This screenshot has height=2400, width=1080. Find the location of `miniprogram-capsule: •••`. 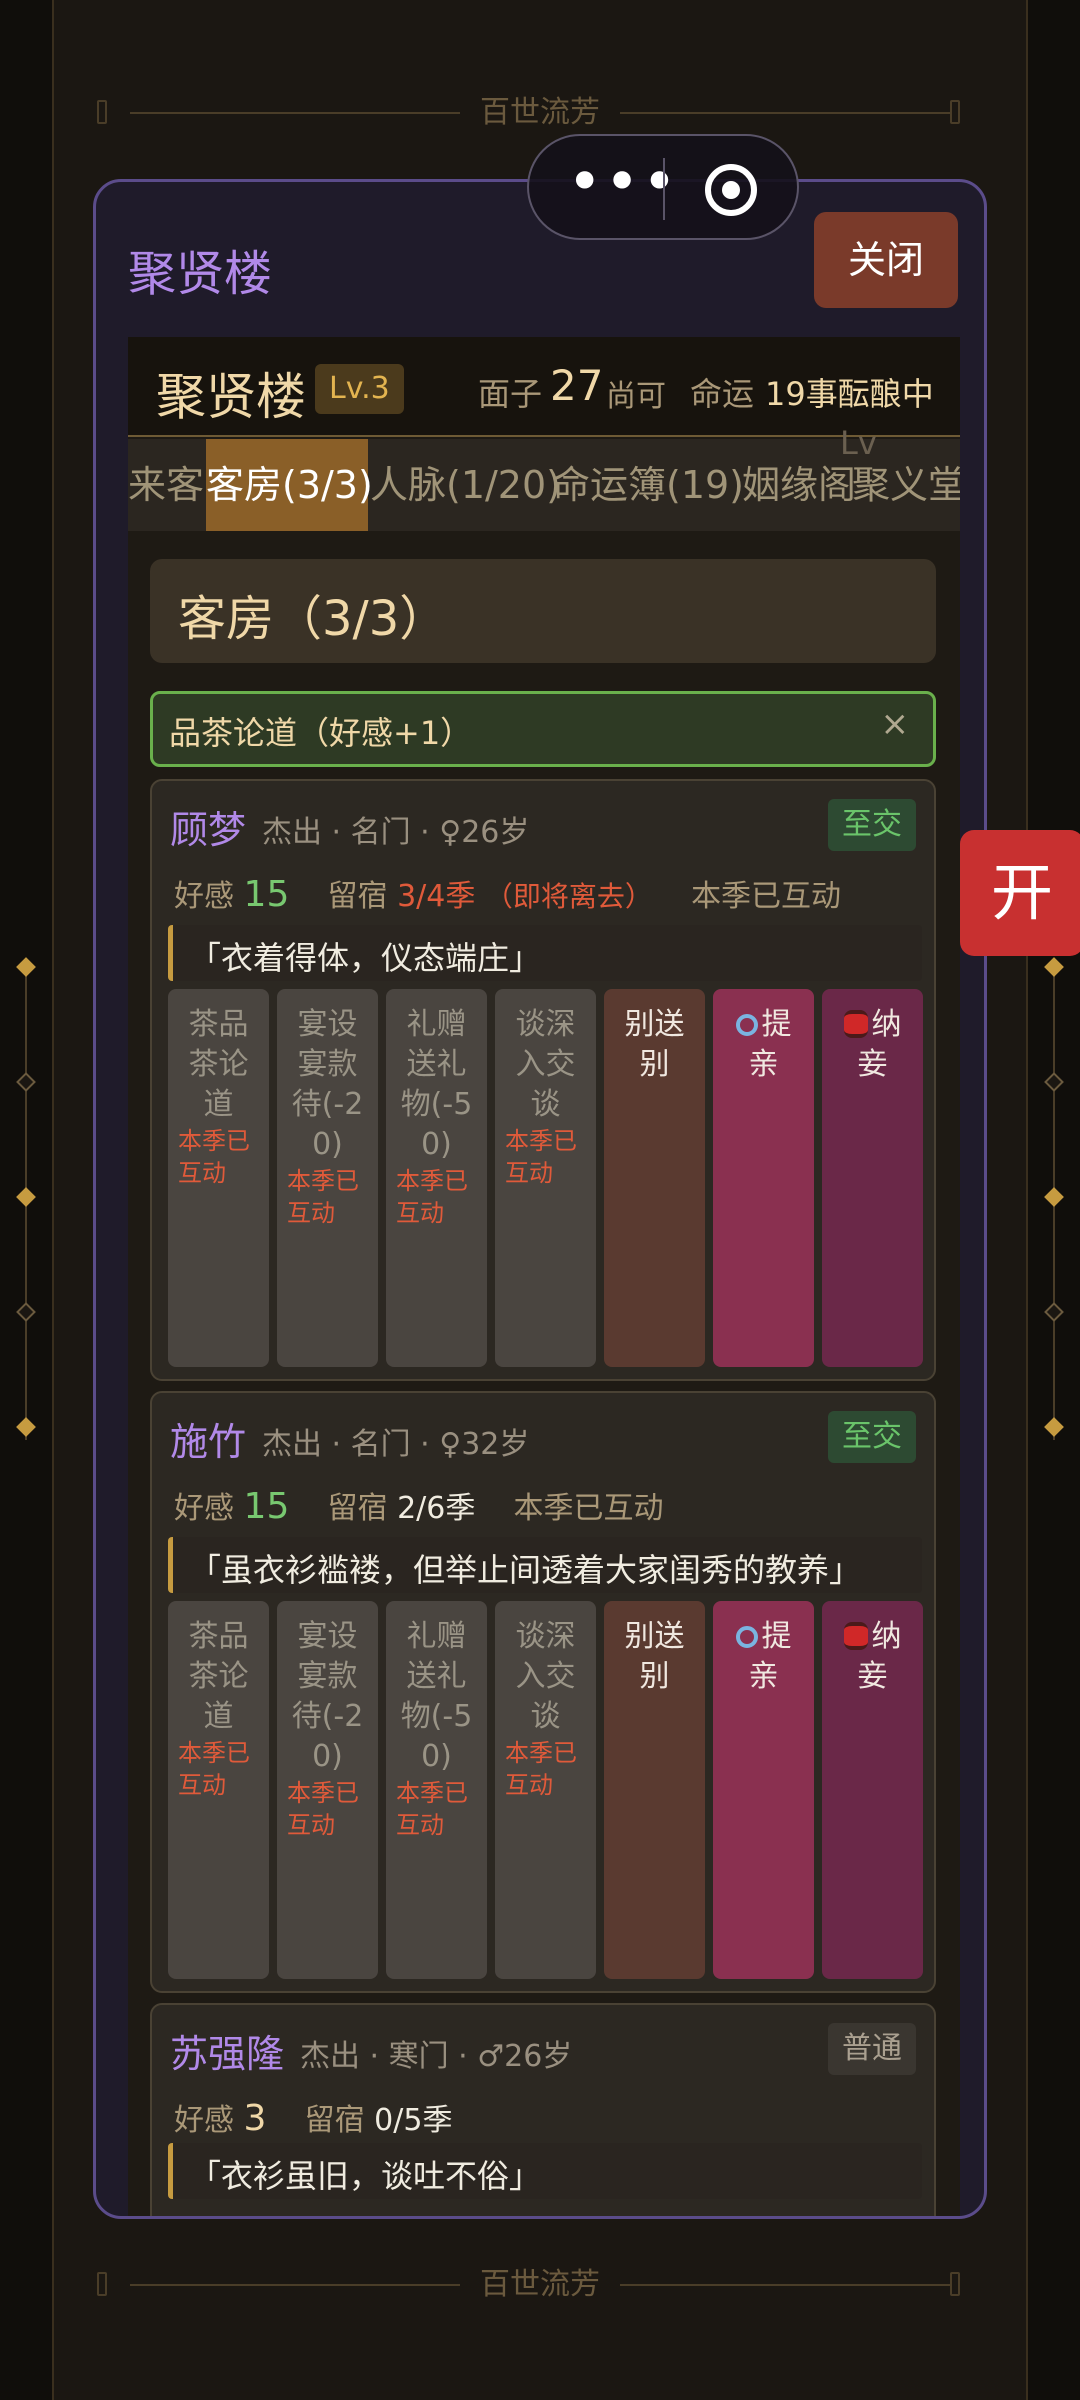

miniprogram-capsule: ••• is located at coordinates (663, 187).